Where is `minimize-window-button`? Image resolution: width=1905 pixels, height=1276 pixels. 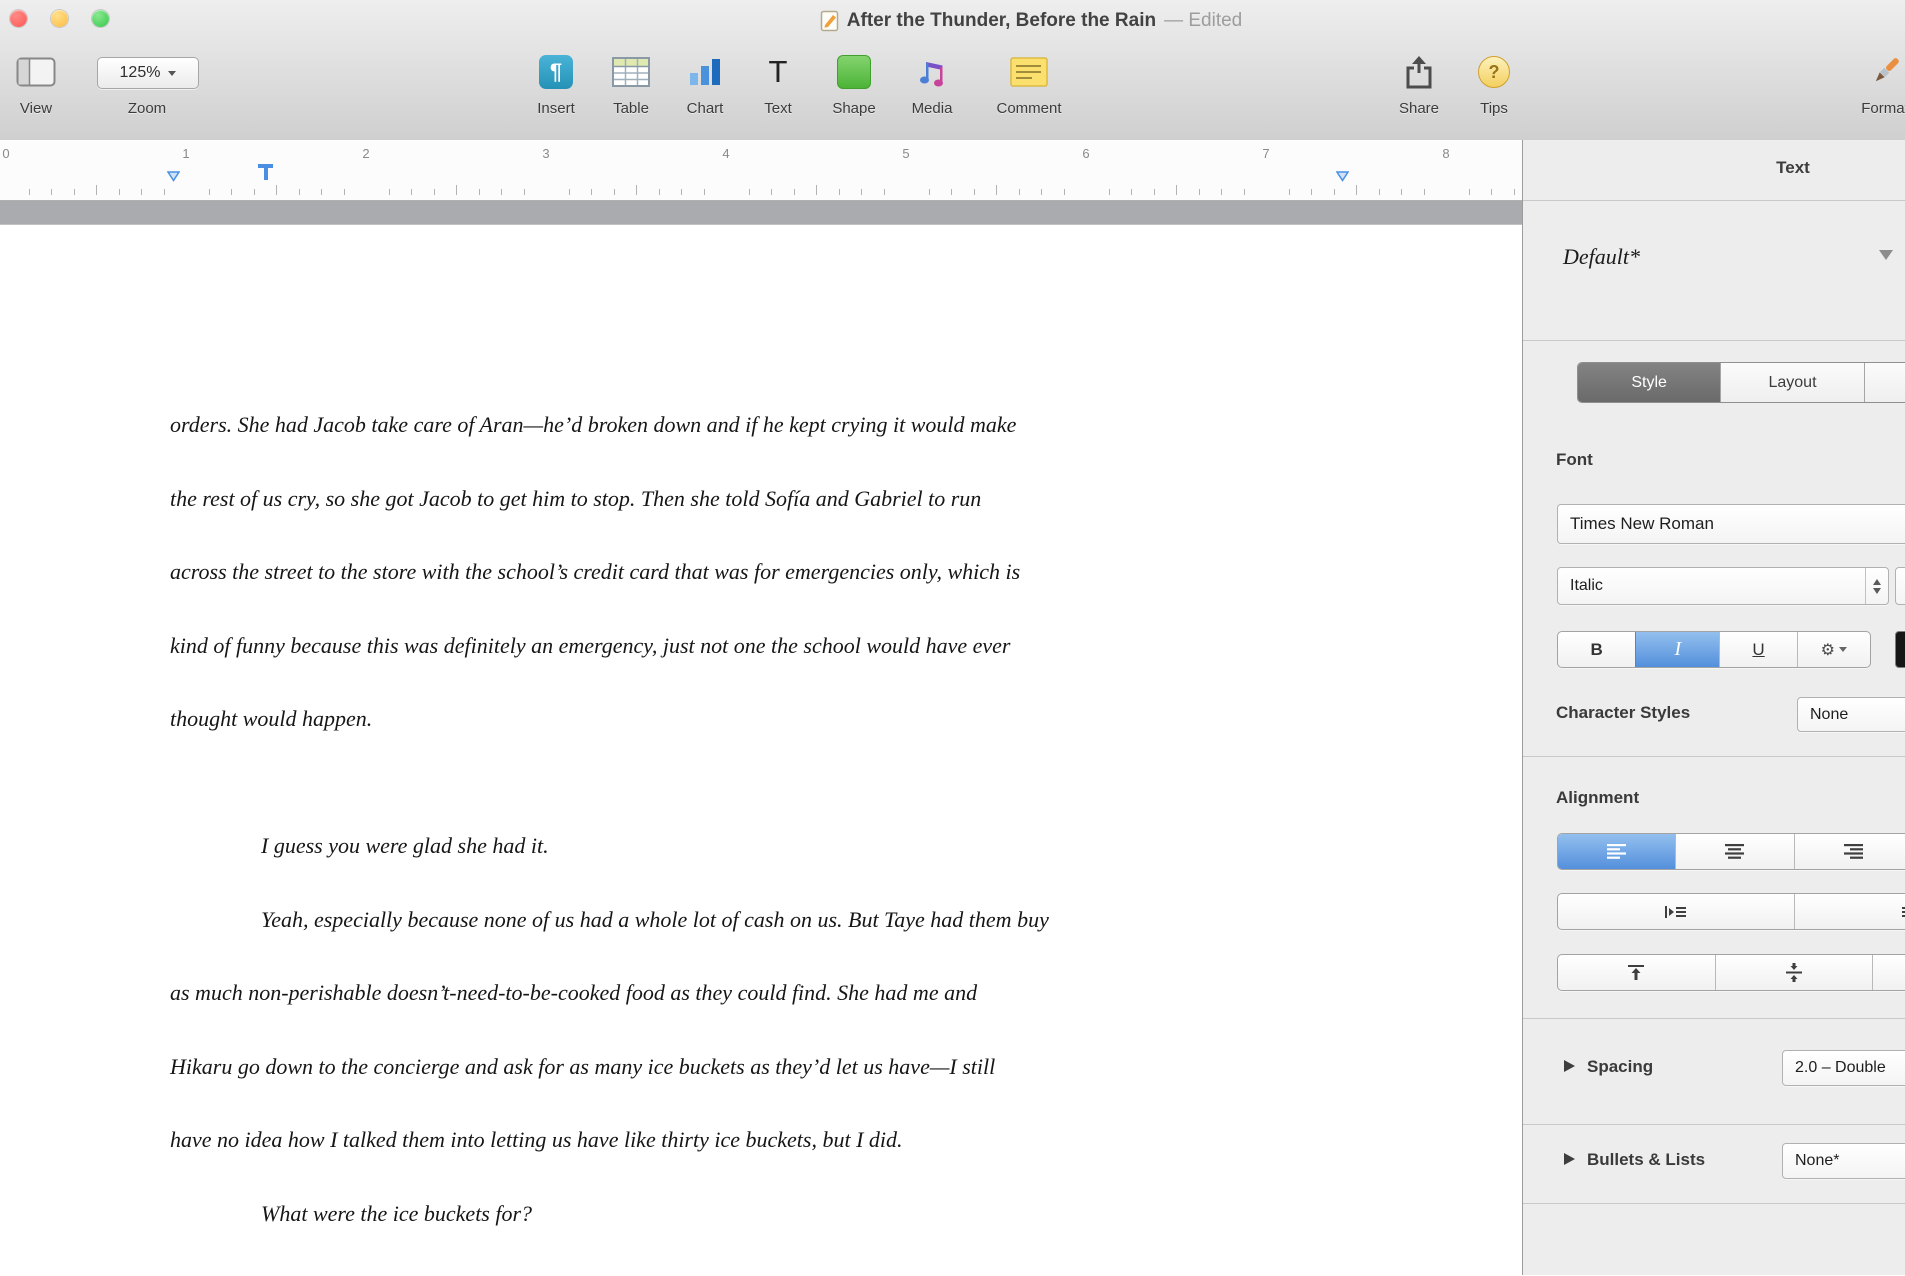 minimize-window-button is located at coordinates (59, 18).